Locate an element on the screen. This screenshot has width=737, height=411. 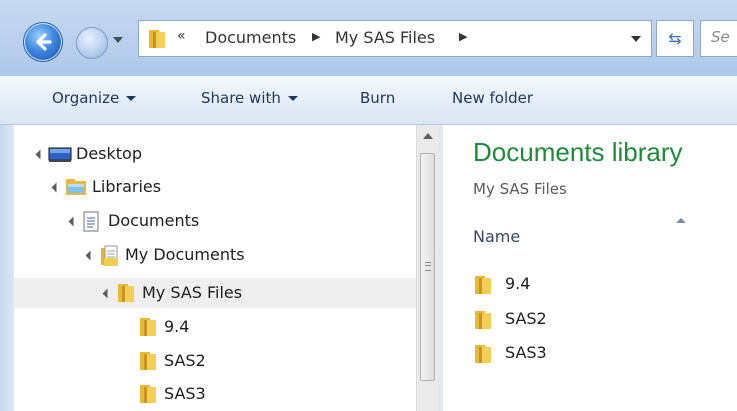
column-header-name: Name is located at coordinates (496, 236).